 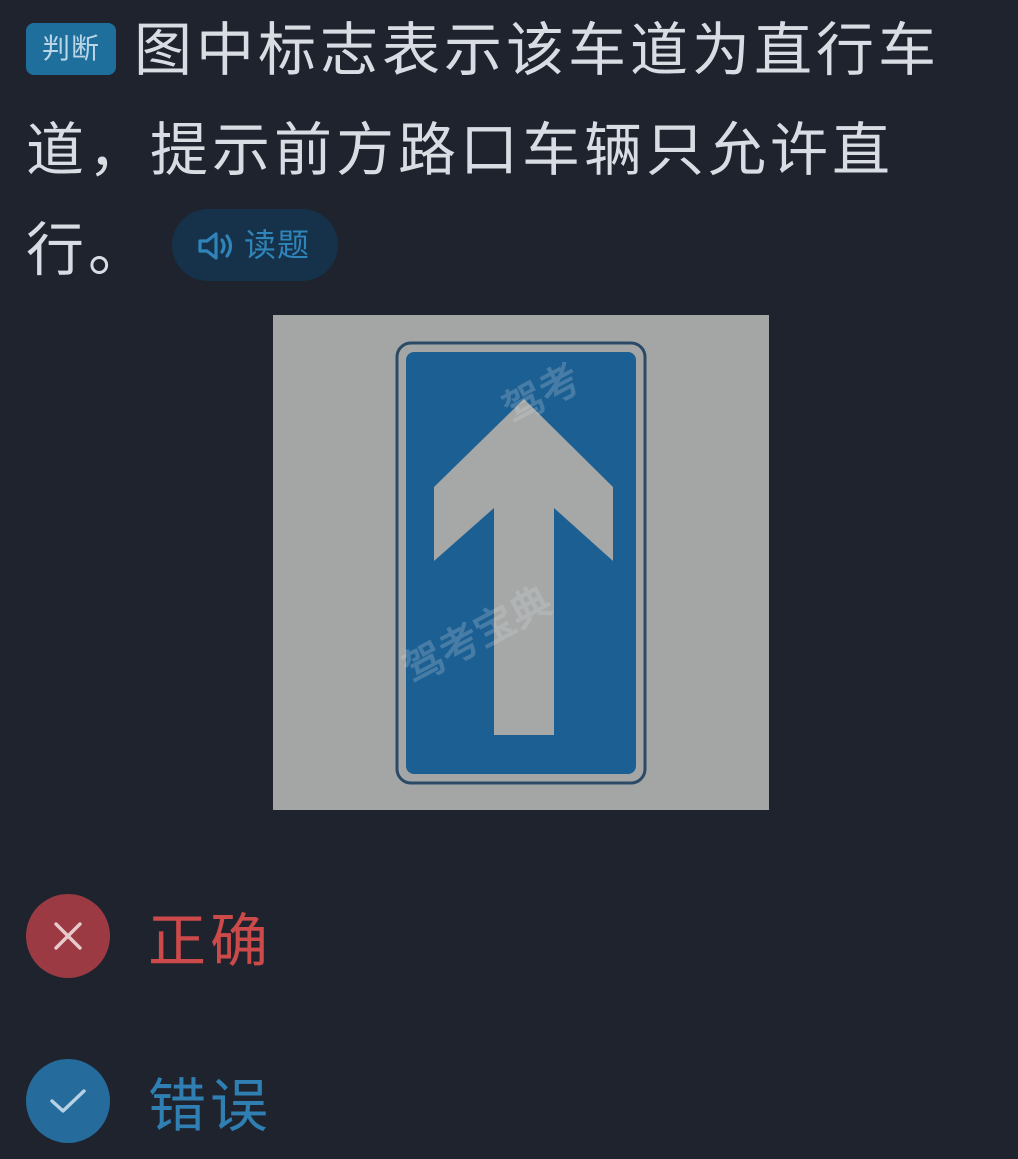 I want to click on read-question-button: 读题, so click(x=255, y=245).